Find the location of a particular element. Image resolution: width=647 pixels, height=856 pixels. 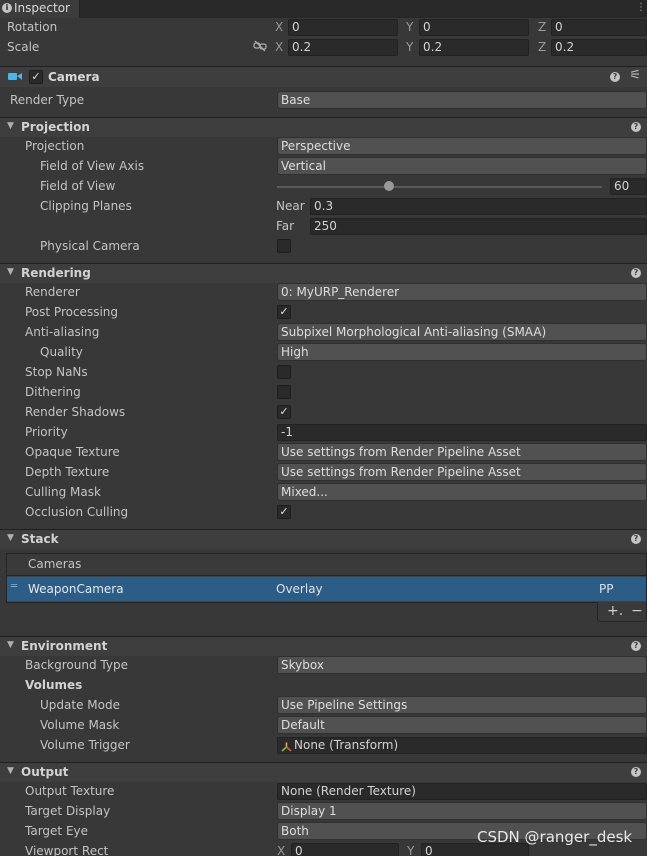

physical-camera-checkbox is located at coordinates (284, 246).